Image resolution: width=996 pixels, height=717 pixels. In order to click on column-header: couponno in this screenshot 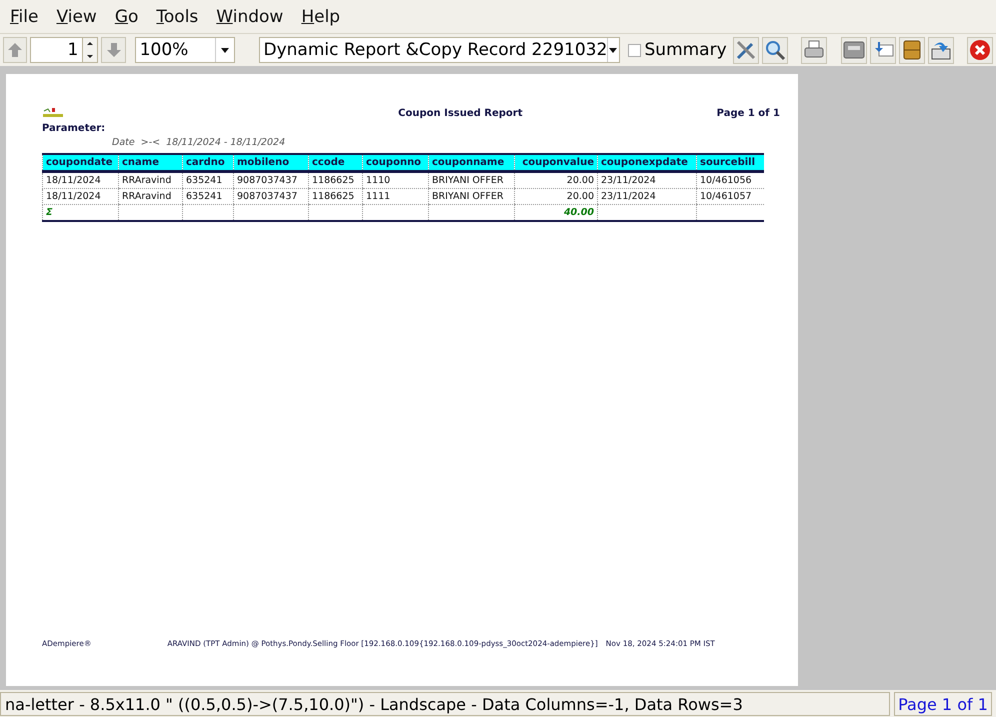, I will do `click(395, 163)`.